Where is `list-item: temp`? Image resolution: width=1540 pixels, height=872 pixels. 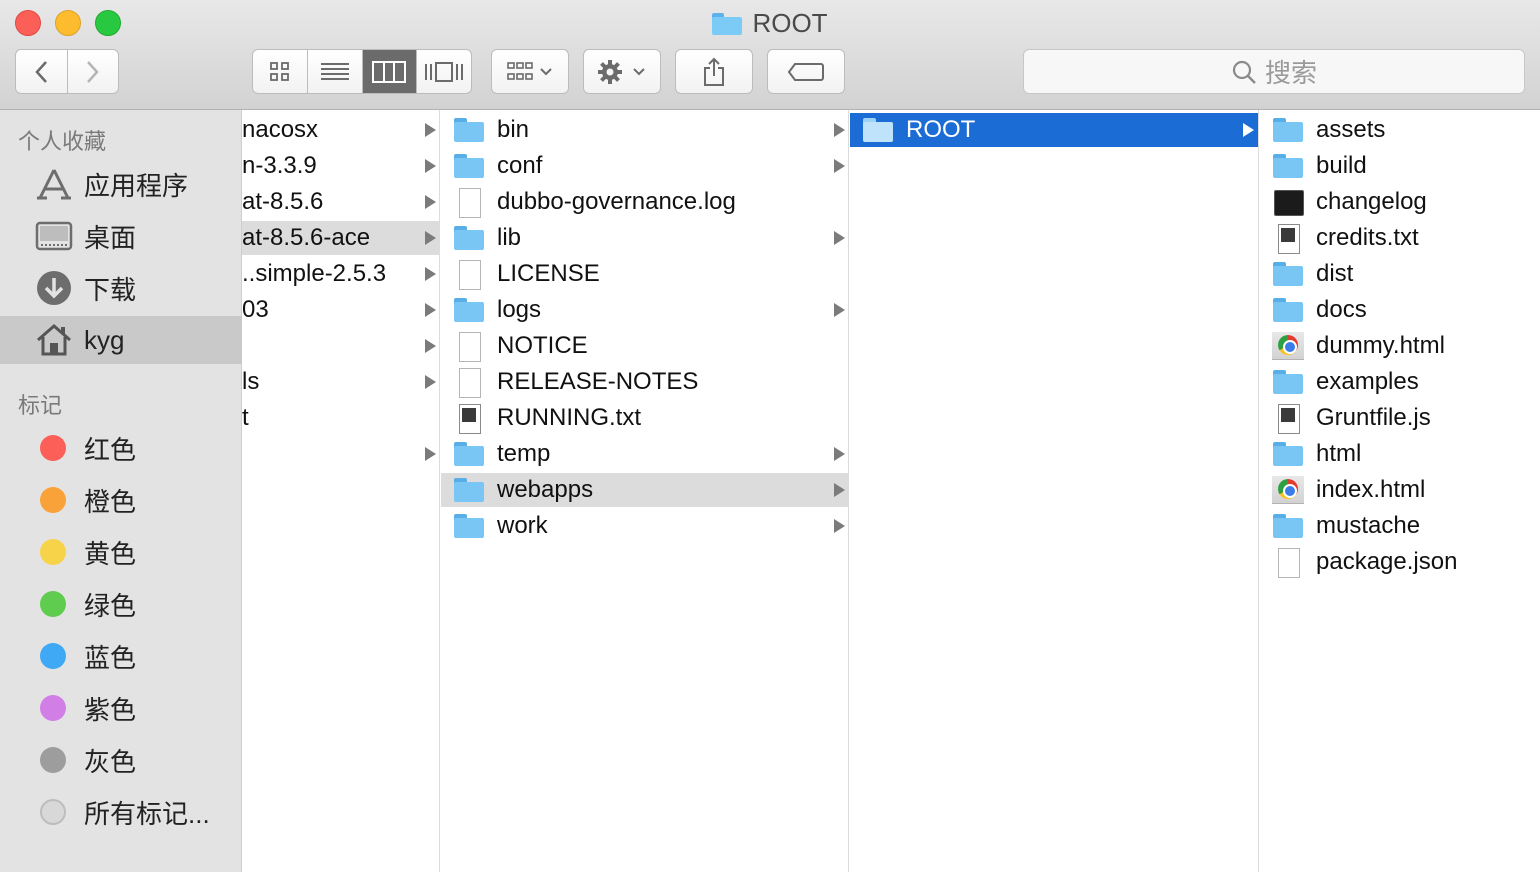
list-item: temp is located at coordinates (644, 454).